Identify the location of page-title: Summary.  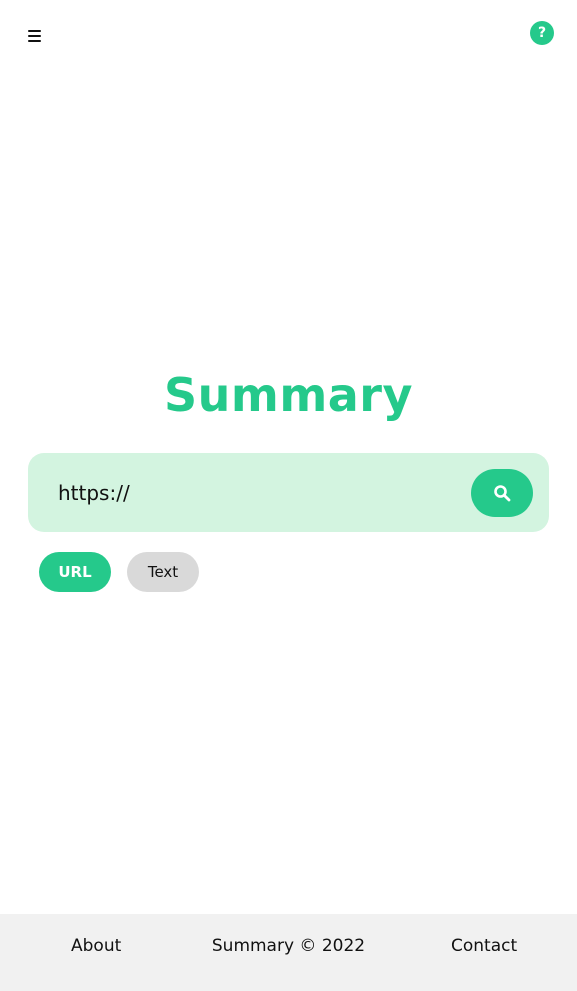
(288, 395).